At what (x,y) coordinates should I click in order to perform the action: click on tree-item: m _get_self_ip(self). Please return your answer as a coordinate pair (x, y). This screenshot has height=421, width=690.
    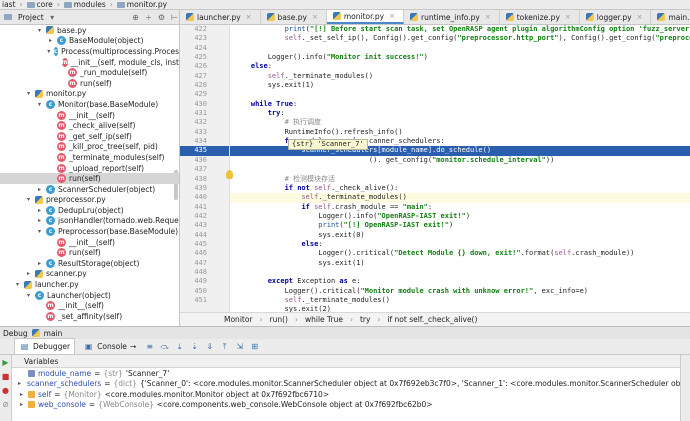
    Looking at the image, I should click on (89, 136).